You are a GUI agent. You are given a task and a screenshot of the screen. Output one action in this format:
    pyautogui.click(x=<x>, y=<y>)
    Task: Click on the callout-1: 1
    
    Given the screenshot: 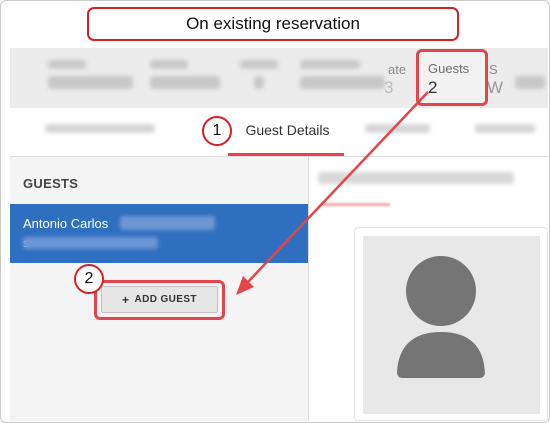 What is the action you would take?
    pyautogui.click(x=217, y=131)
    